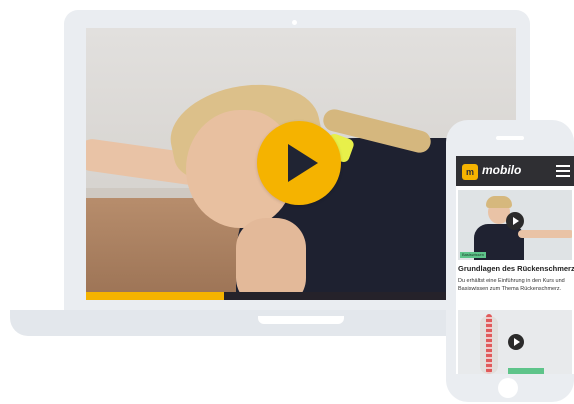 The image size is (574, 404). Describe the element at coordinates (515, 221) in the screenshot. I see `thumbnail-play-icon` at that location.